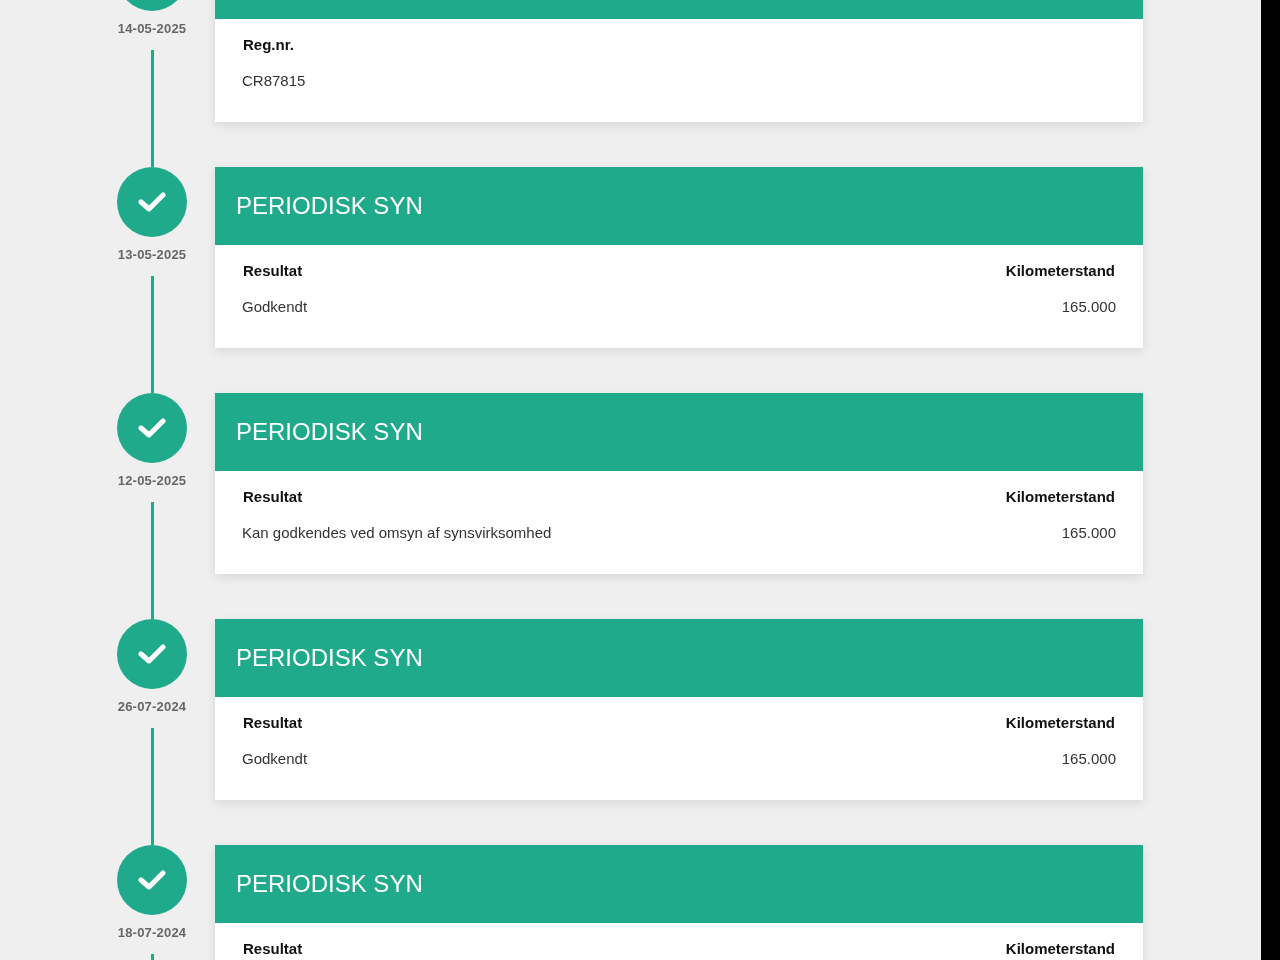  Describe the element at coordinates (274, 80) in the screenshot. I see `field-value: CR87815` at that location.